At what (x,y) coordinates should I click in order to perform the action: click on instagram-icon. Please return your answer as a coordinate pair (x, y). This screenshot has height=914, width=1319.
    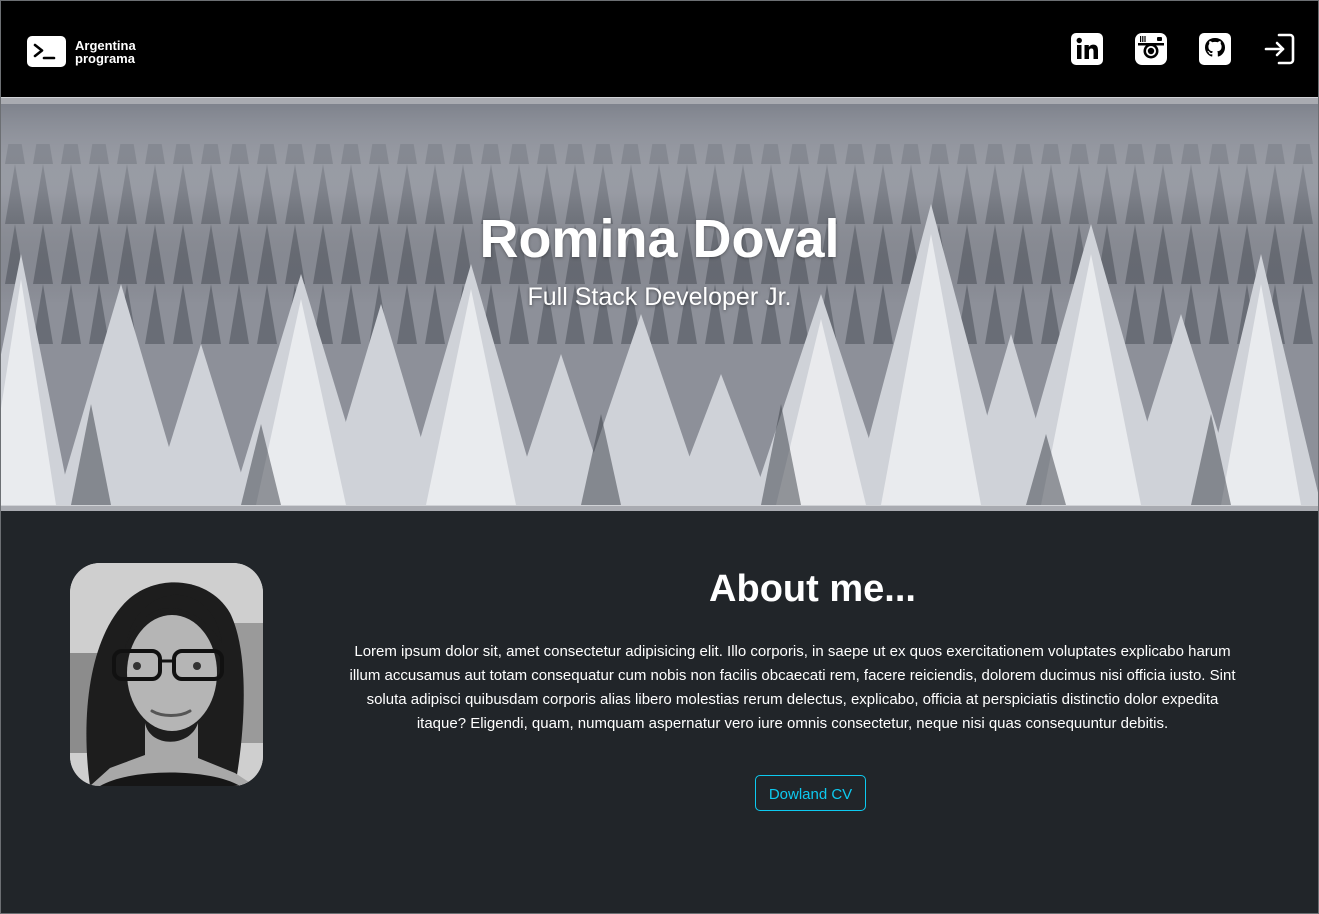
    Looking at the image, I should click on (1151, 49).